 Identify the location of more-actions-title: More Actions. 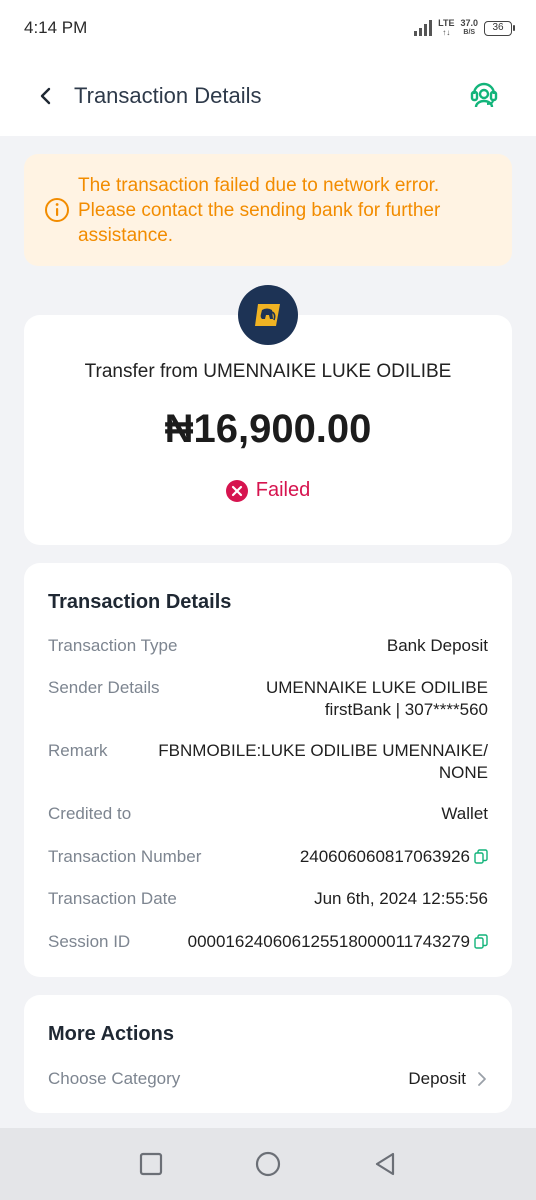
(111, 1034).